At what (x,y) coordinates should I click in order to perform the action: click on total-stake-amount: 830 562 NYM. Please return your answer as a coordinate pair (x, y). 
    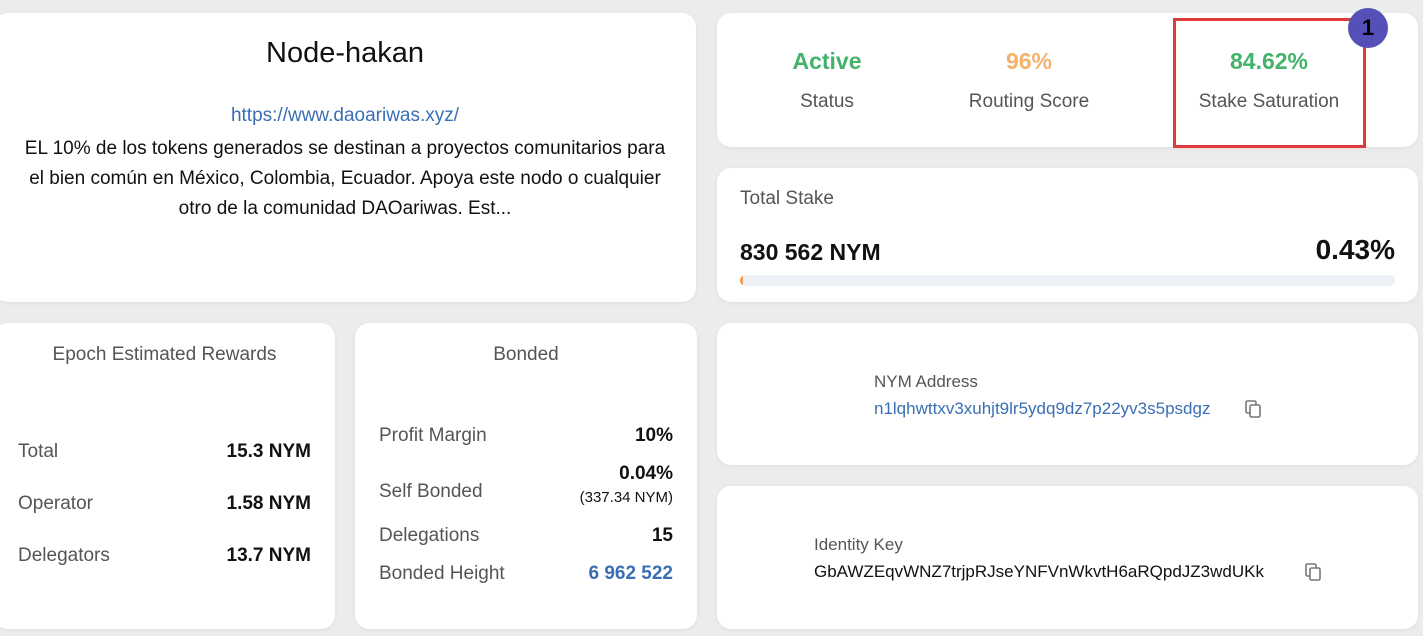
    Looking at the image, I should click on (810, 252).